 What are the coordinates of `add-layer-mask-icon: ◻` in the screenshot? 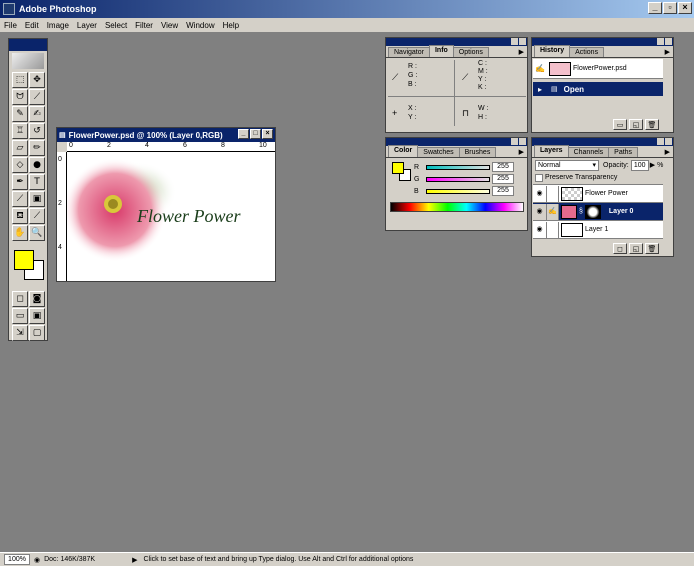 It's located at (620, 248).